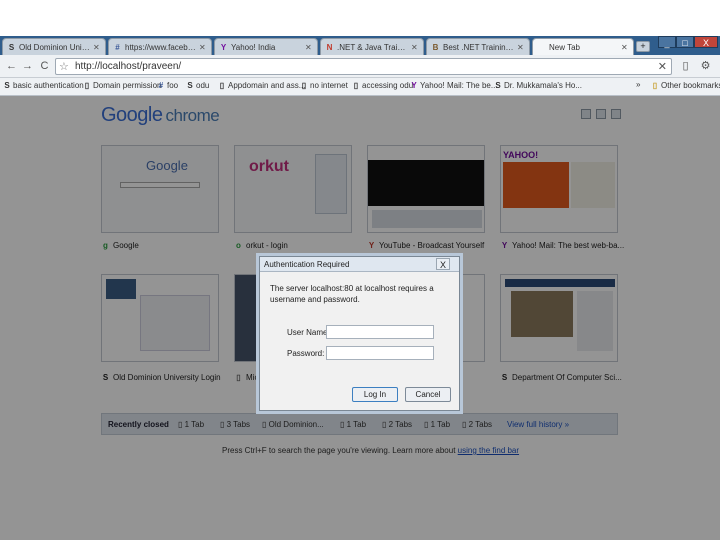 Image resolution: width=720 pixels, height=540 pixels. Describe the element at coordinates (443, 264) in the screenshot. I see `dialog-close-button: X` at that location.